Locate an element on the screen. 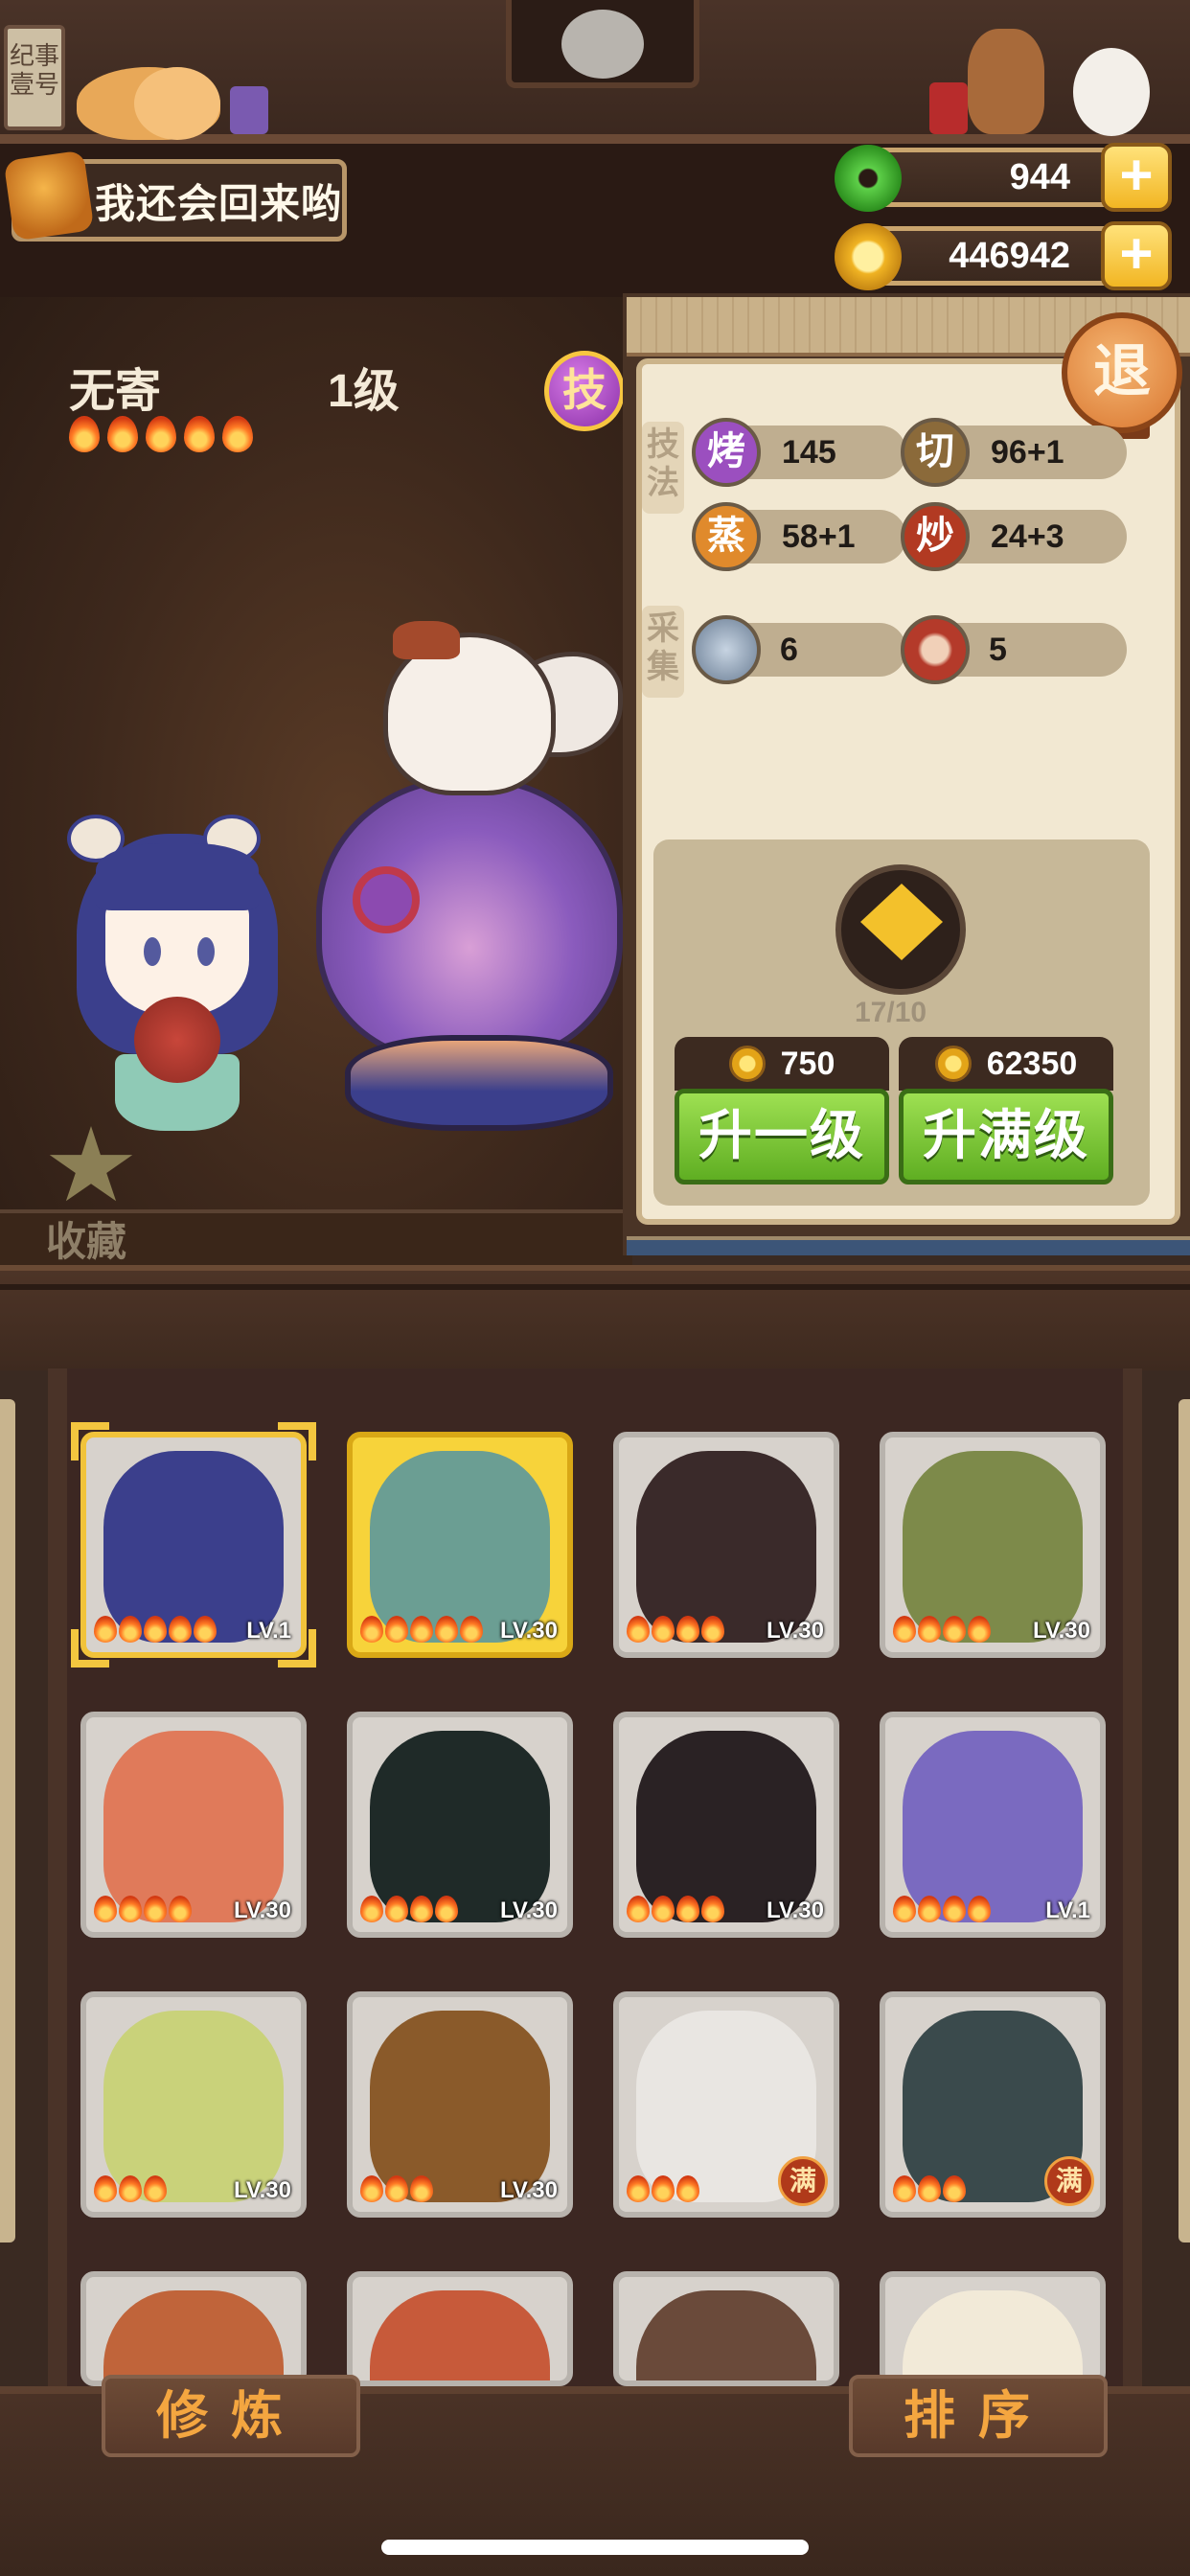 The width and height of the screenshot is (1190, 2576). cut-icon: 切 is located at coordinates (936, 452).